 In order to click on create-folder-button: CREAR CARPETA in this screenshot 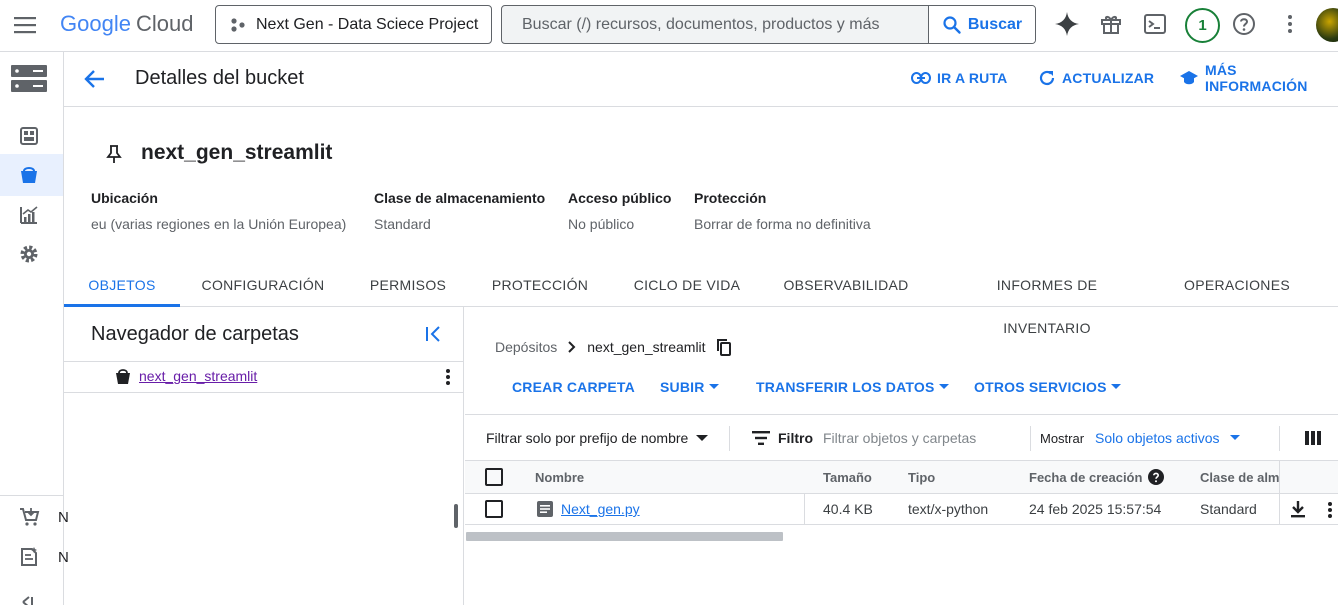, I will do `click(573, 387)`.